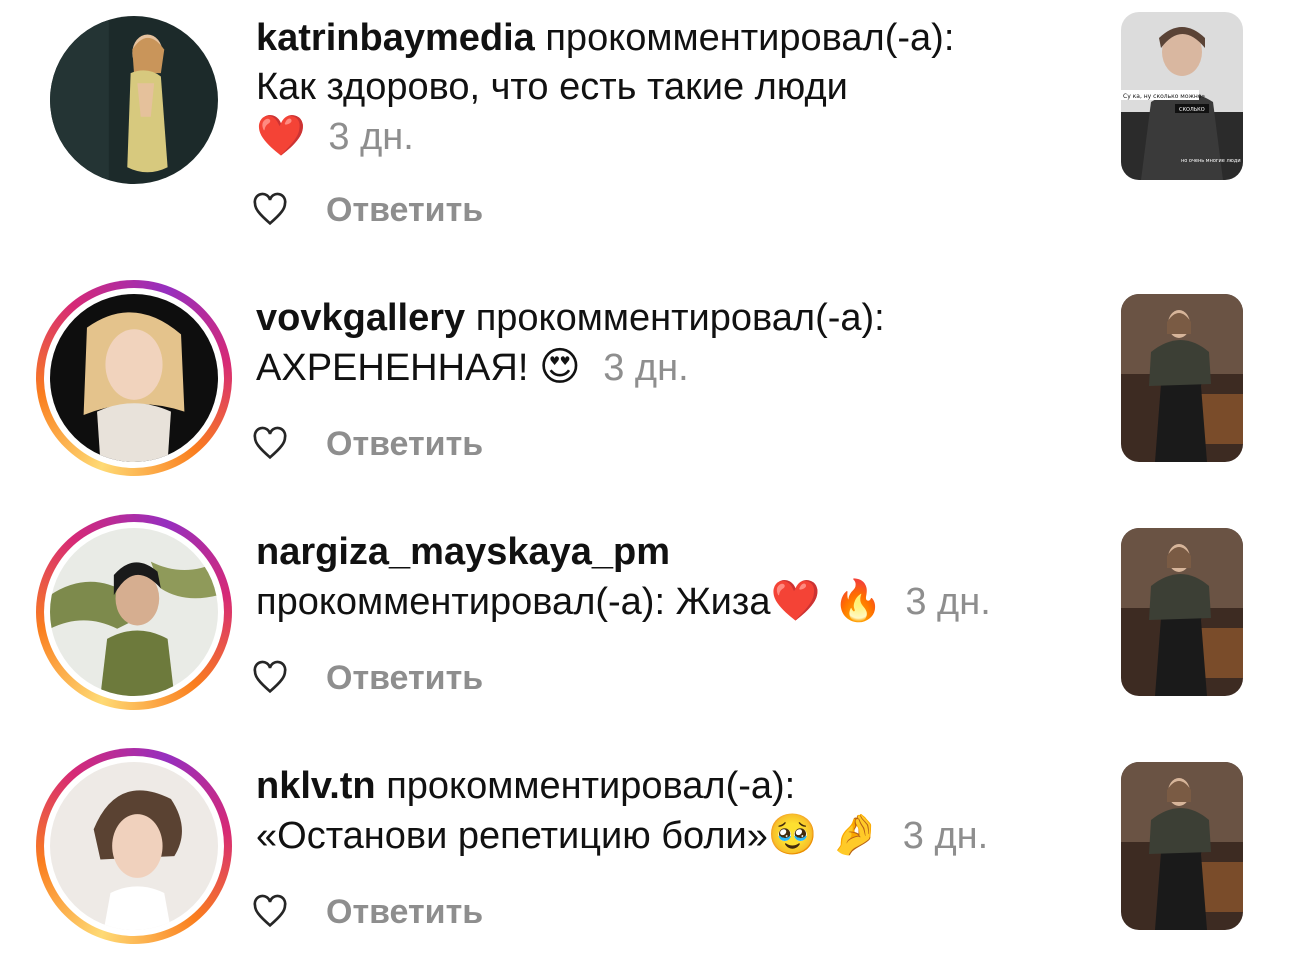  I want to click on comment-username: nklv.tn, so click(316, 786).